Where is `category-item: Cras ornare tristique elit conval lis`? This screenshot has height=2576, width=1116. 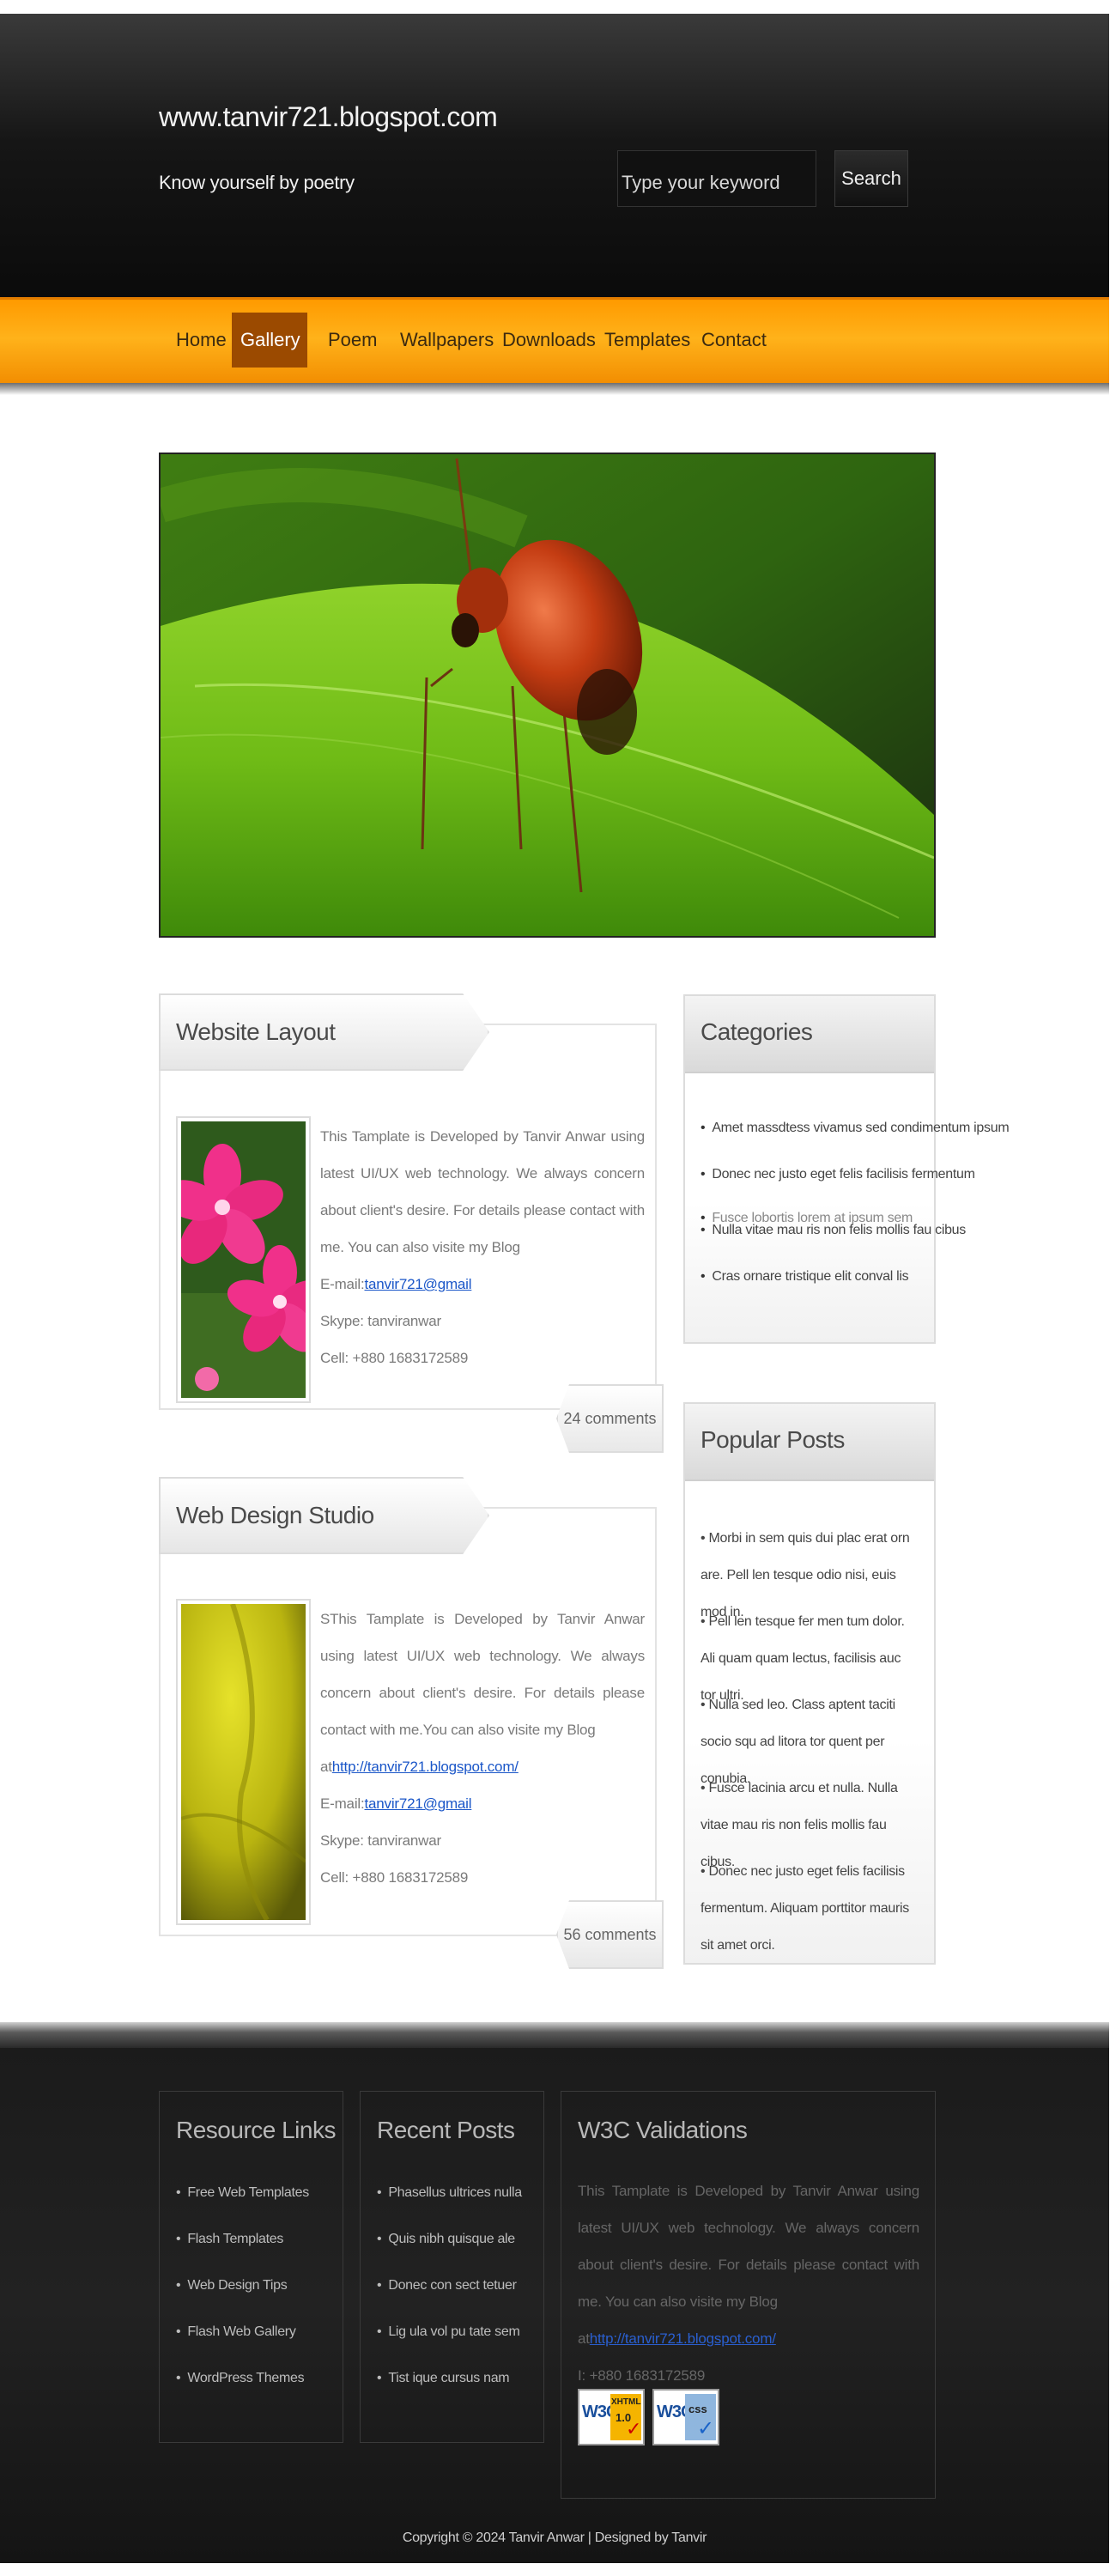
category-item: Cras ornare tristique elit conval lis is located at coordinates (804, 1277).